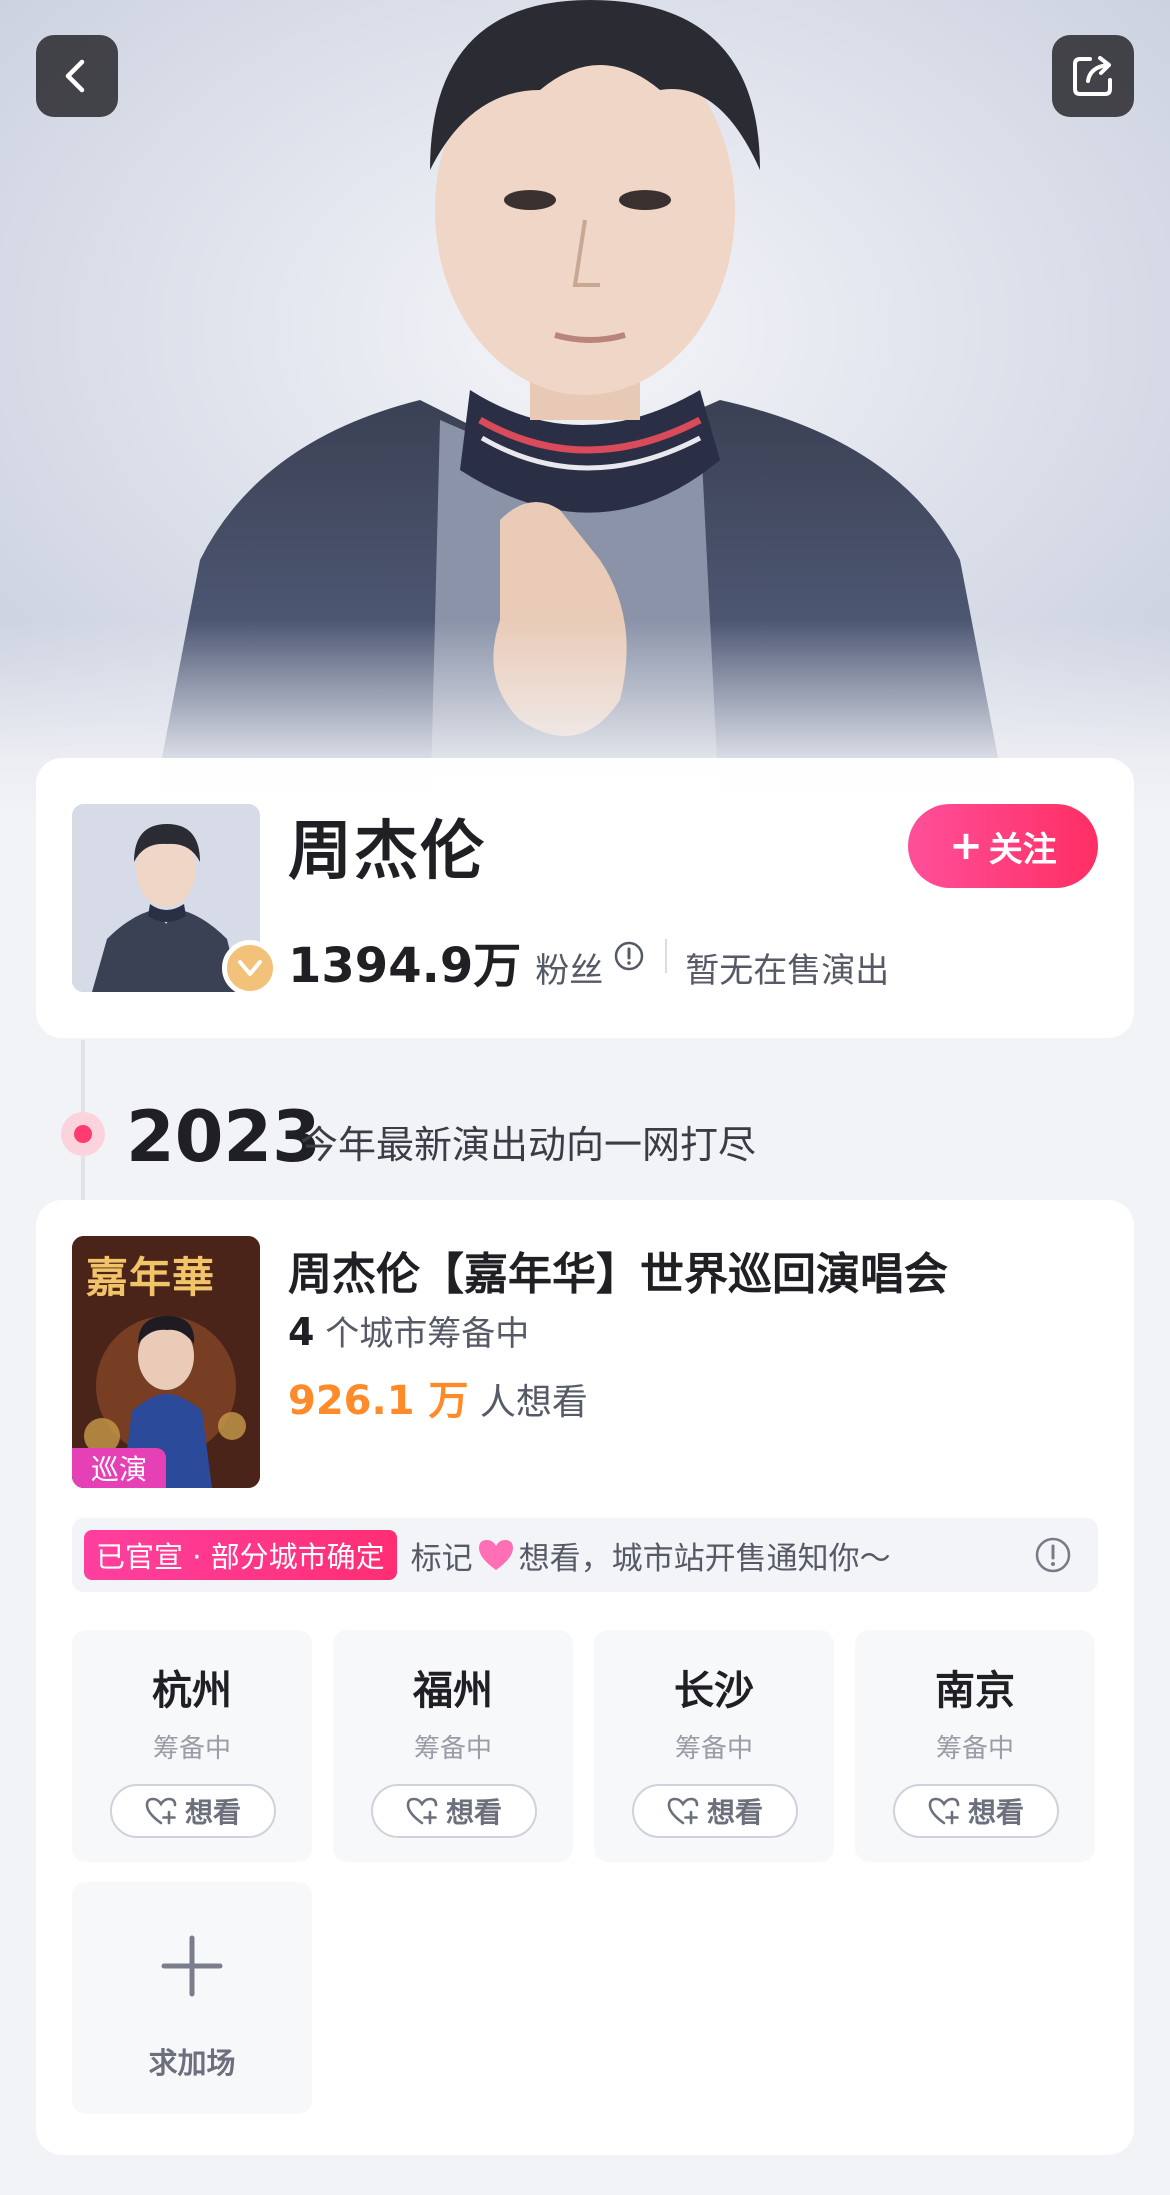 This screenshot has width=1170, height=2195. I want to click on tour-city-count: 4 个城市筹备中, so click(408, 1330).